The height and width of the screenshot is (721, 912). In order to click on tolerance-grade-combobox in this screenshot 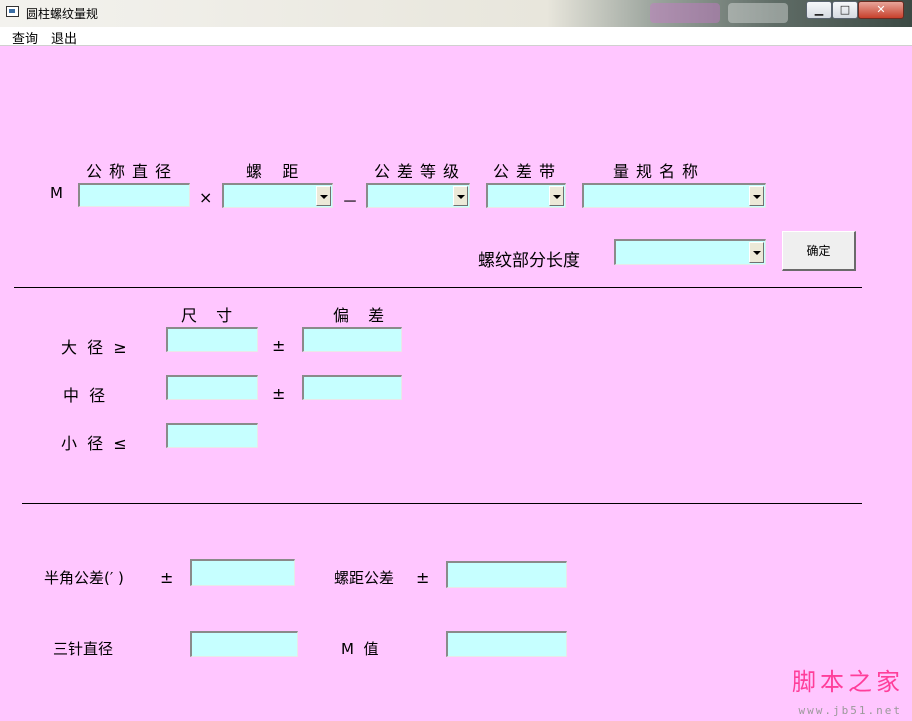, I will do `click(418, 195)`.